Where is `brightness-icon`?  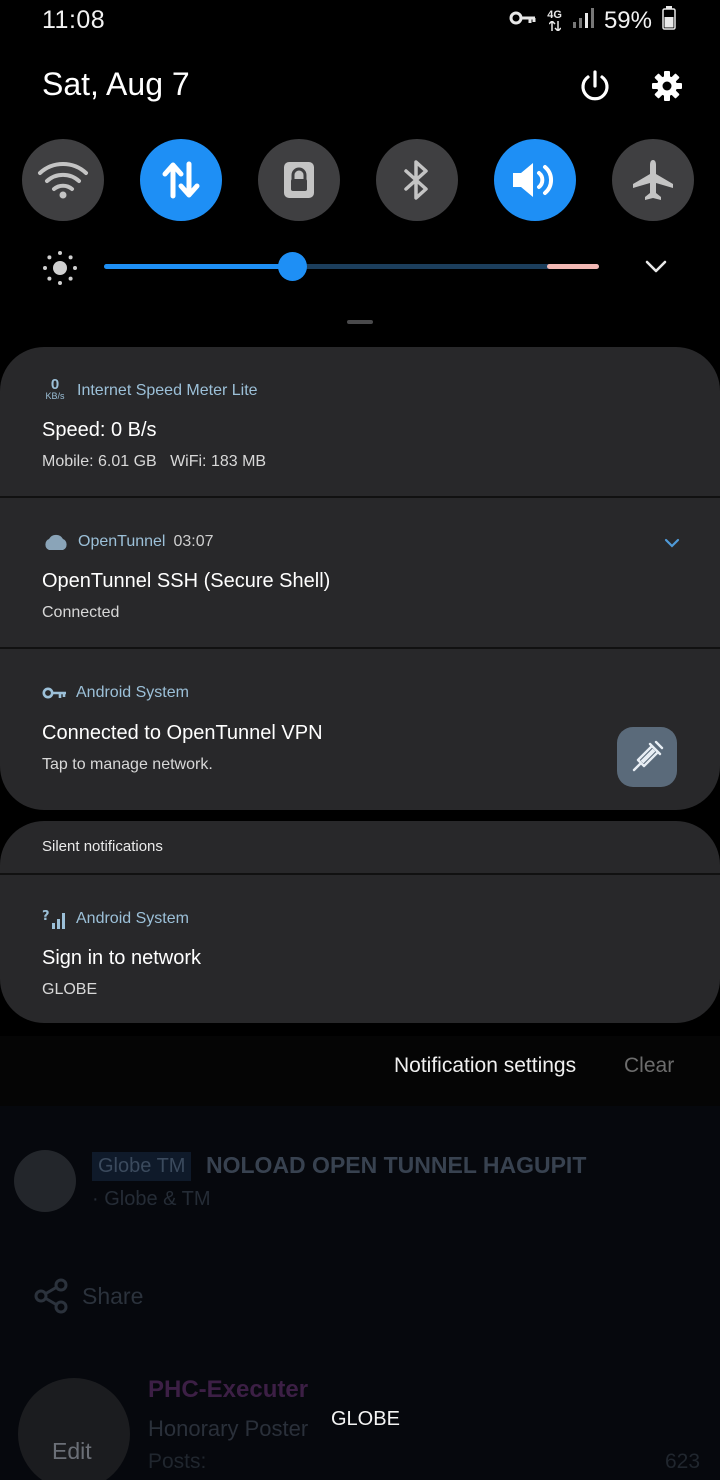
brightness-icon is located at coordinates (60, 270).